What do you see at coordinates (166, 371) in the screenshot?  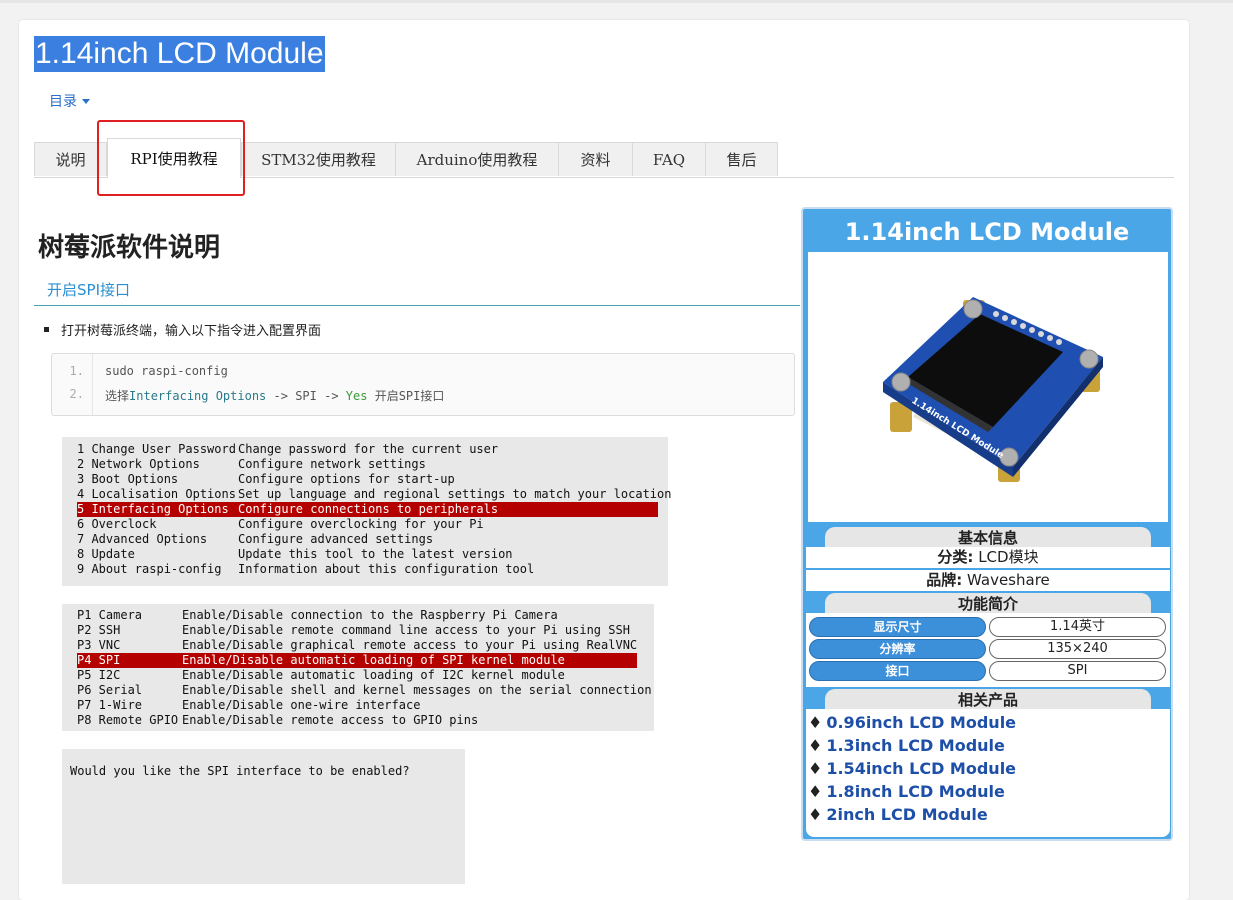 I see `code-line-1: sudo raspi-config` at bounding box center [166, 371].